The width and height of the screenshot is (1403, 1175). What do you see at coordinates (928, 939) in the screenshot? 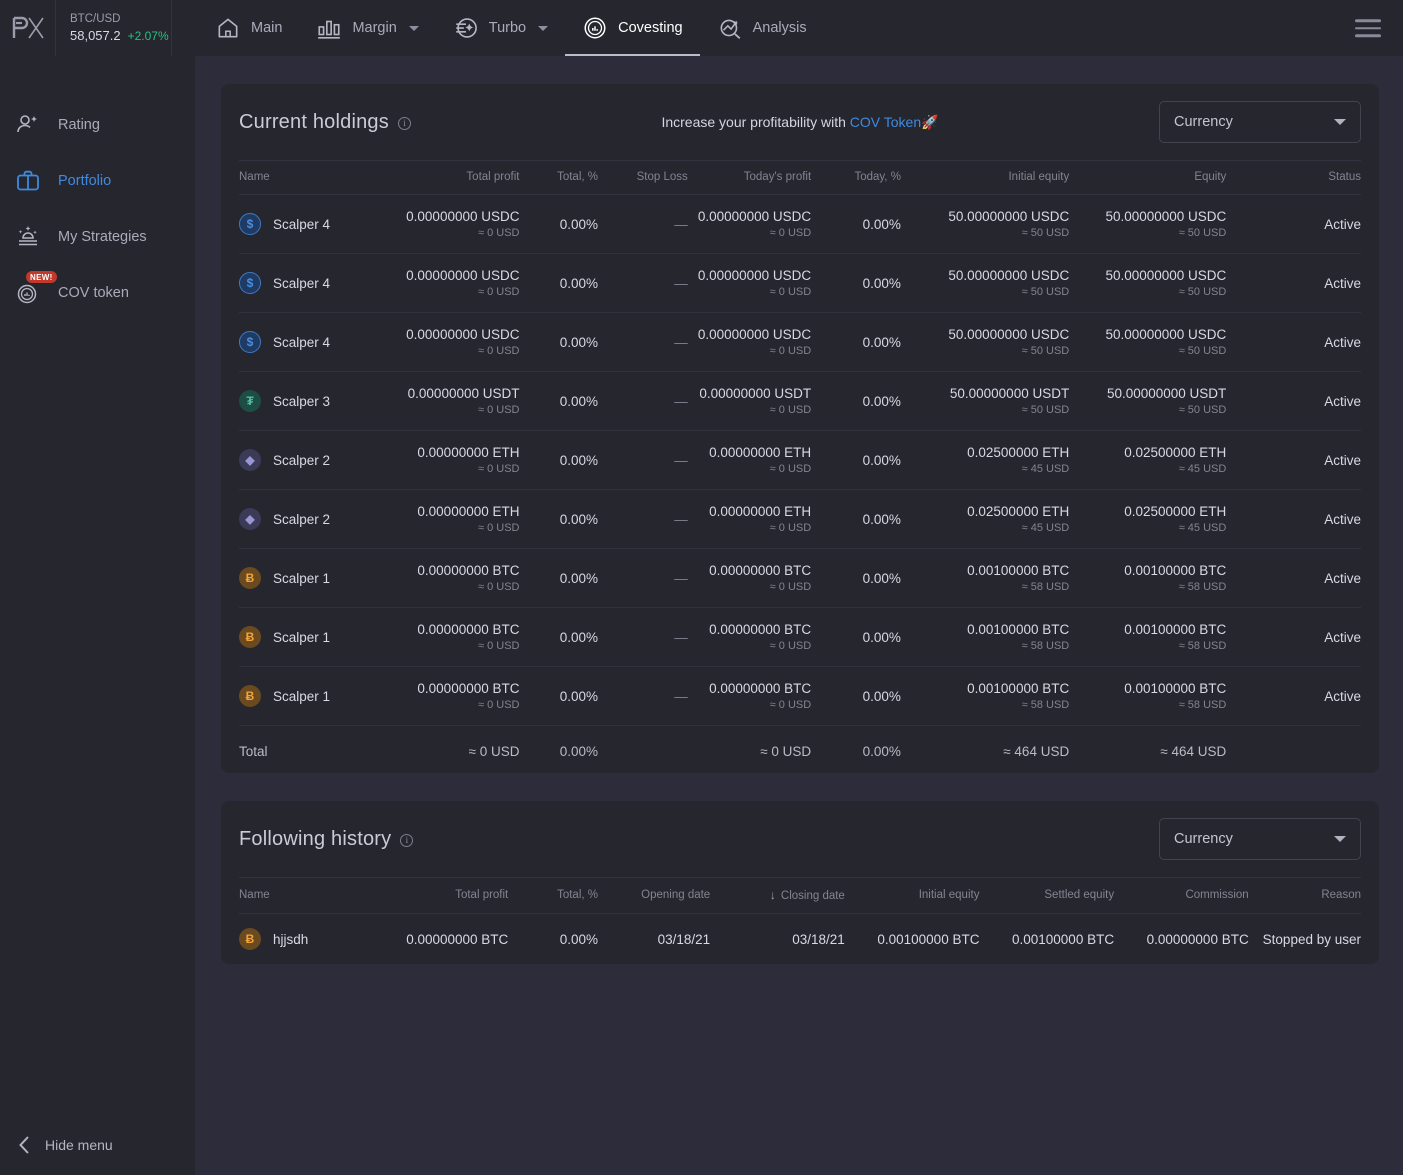
I see `cell-initial-equity: 0.00100000 BTC` at bounding box center [928, 939].